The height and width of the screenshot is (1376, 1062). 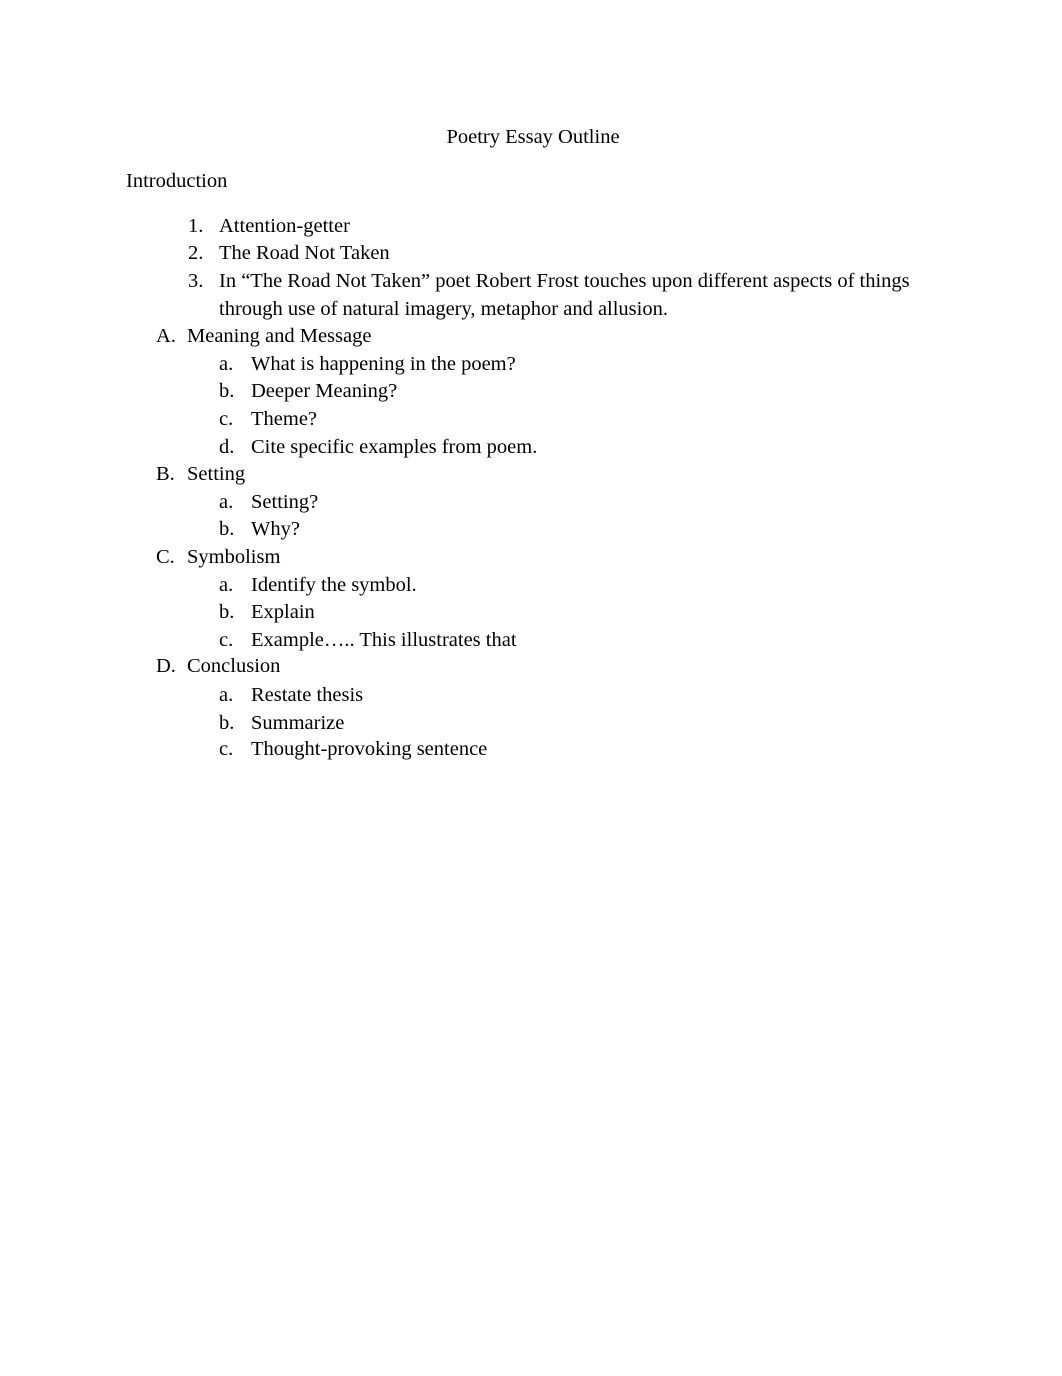 What do you see at coordinates (384, 640) in the screenshot?
I see `list-item-text: Example….. This illustrates that` at bounding box center [384, 640].